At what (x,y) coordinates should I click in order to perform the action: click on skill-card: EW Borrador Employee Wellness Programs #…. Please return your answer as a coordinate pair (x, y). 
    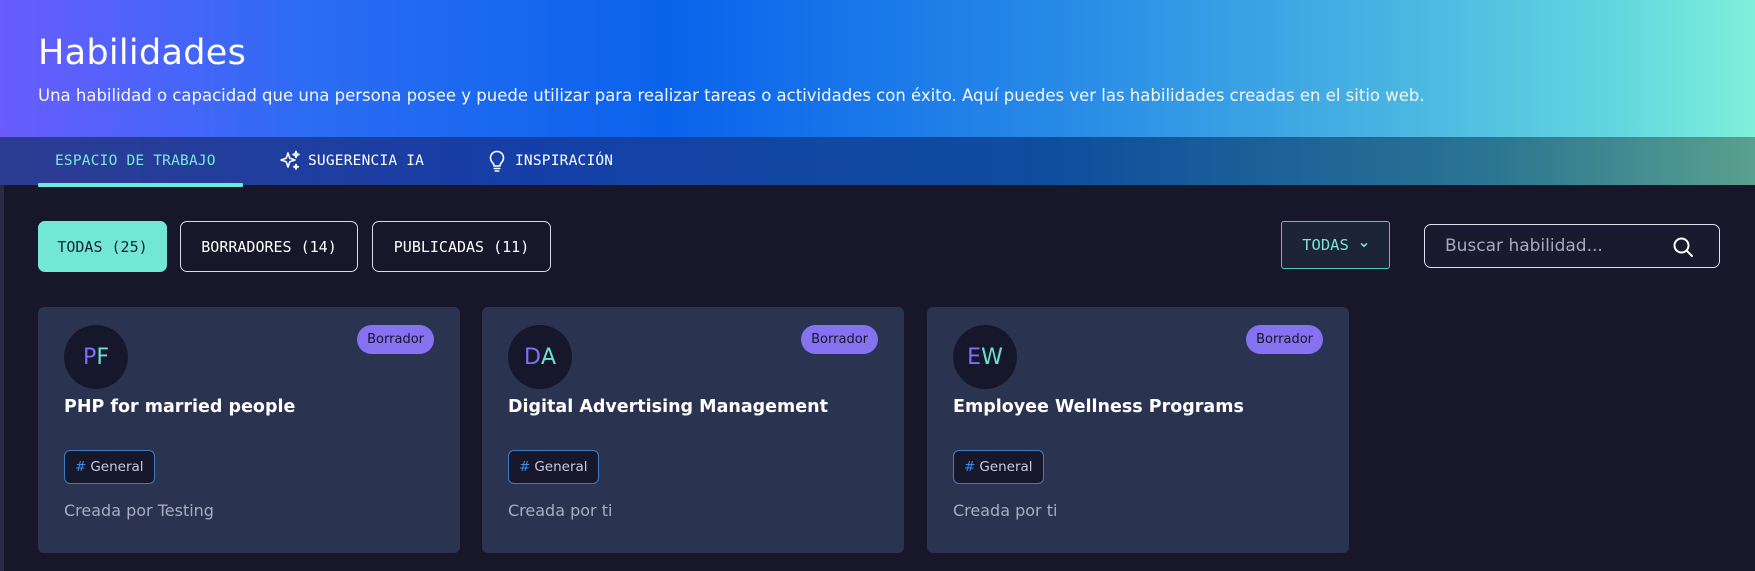
    Looking at the image, I should click on (1138, 430).